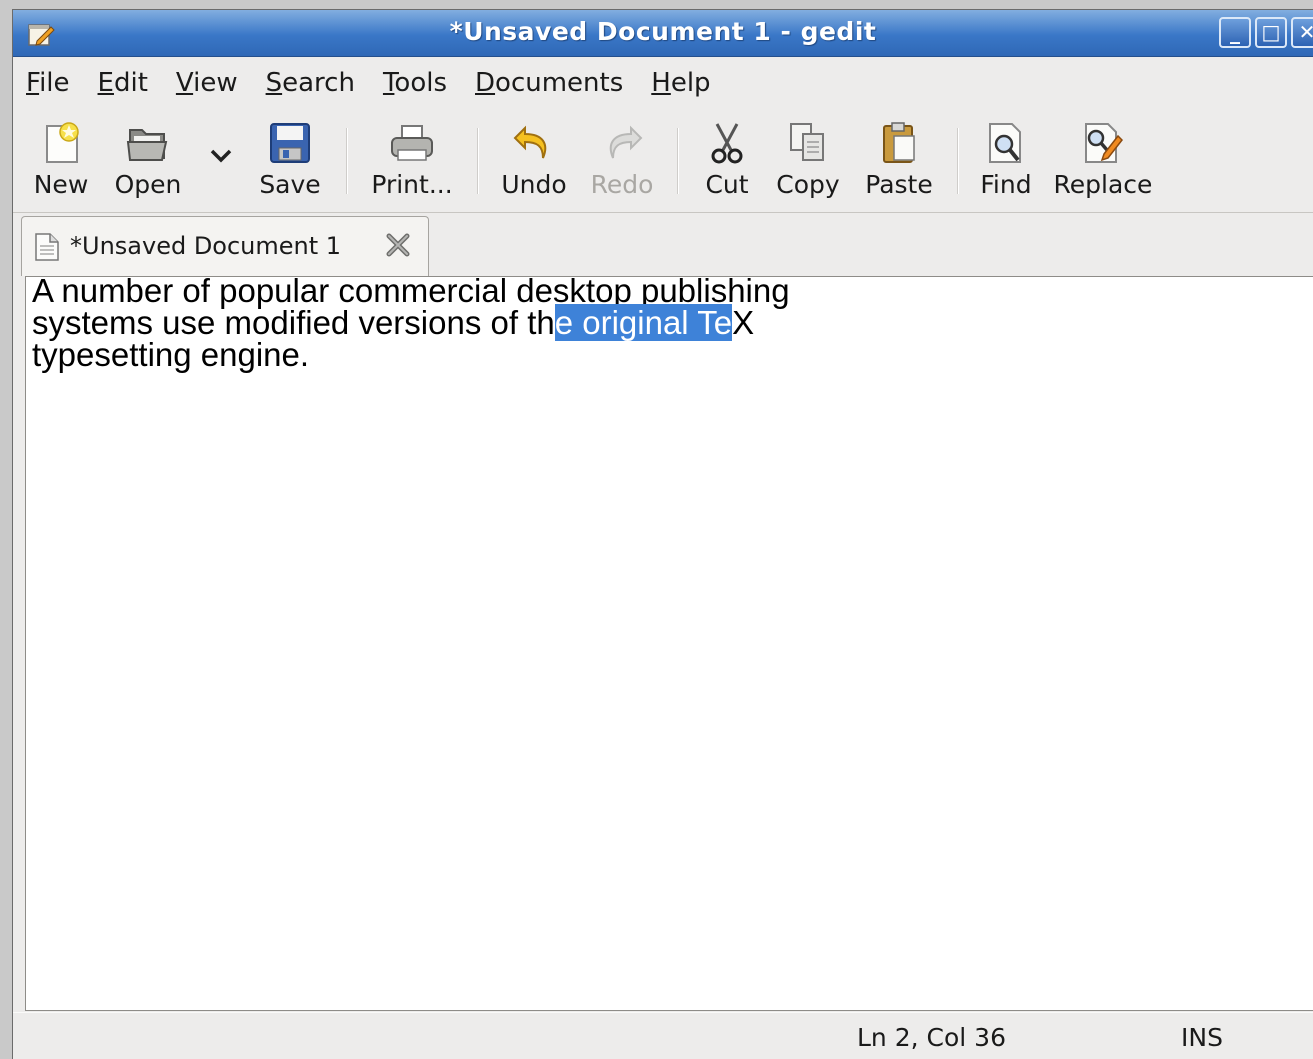  What do you see at coordinates (290, 143) in the screenshot?
I see `save-floppy-icon` at bounding box center [290, 143].